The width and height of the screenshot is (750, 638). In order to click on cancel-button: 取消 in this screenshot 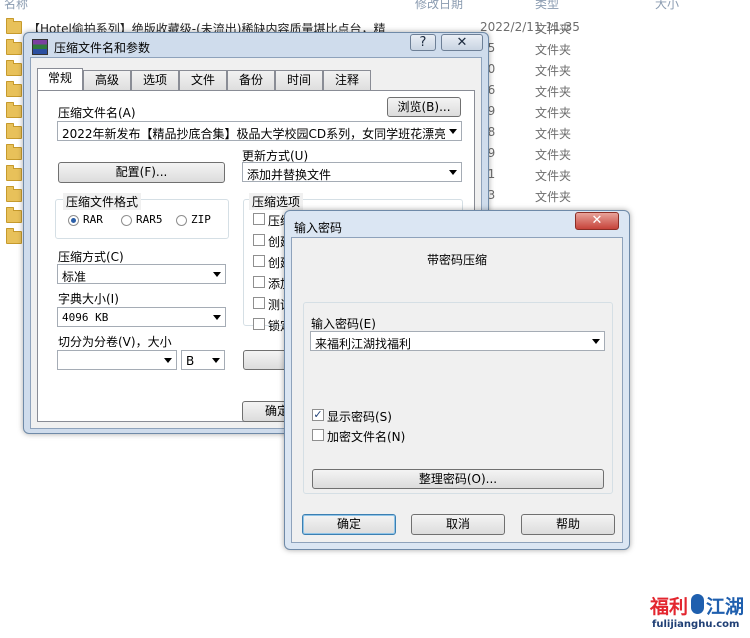, I will do `click(458, 524)`.